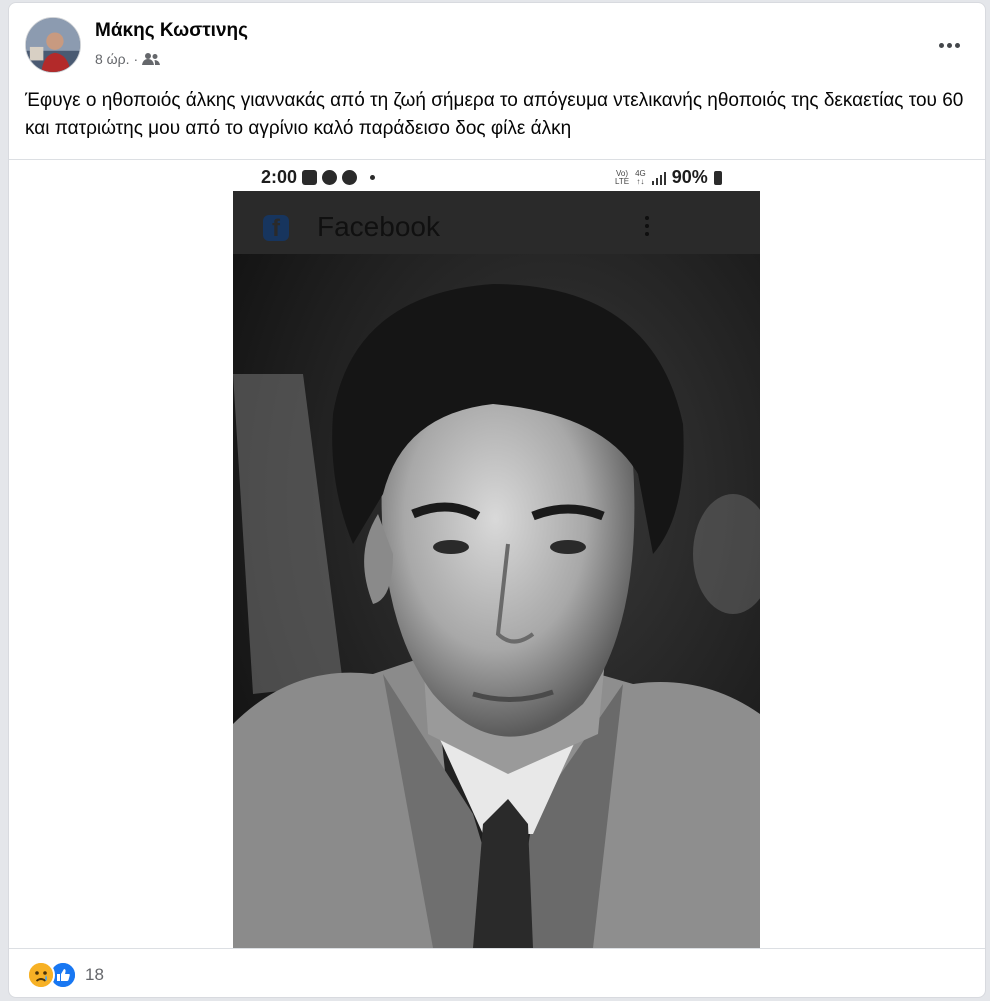 The width and height of the screenshot is (990, 1001). I want to click on status-time: 2:00, so click(279, 177).